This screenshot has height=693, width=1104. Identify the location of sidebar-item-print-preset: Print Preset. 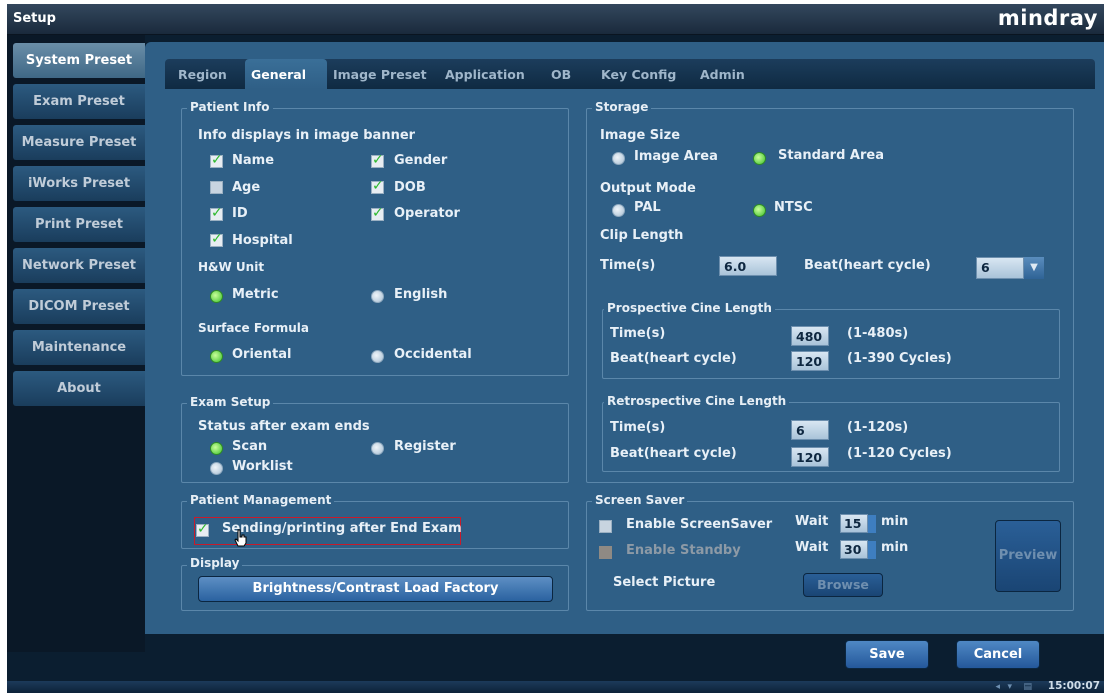
(79, 224).